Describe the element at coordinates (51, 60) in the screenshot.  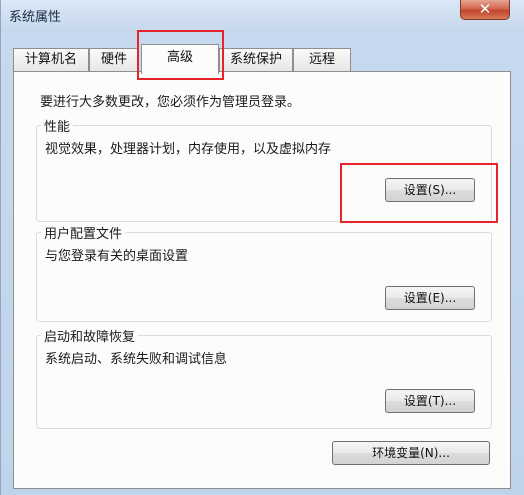
I see `tab-computer-name: 计算机名` at that location.